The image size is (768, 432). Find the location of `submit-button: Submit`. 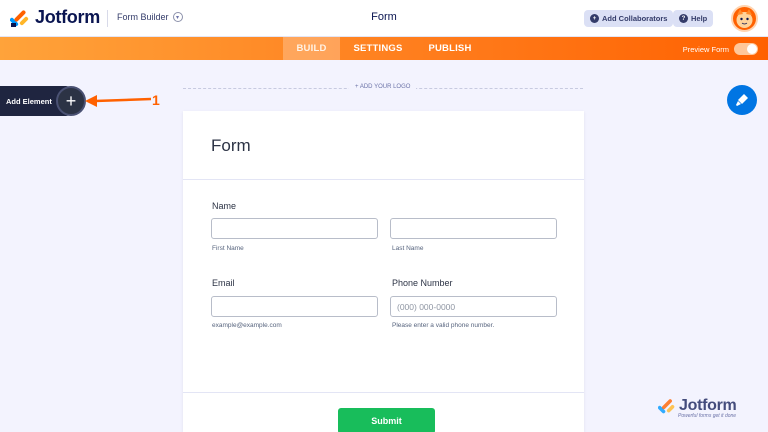

submit-button: Submit is located at coordinates (386, 420).